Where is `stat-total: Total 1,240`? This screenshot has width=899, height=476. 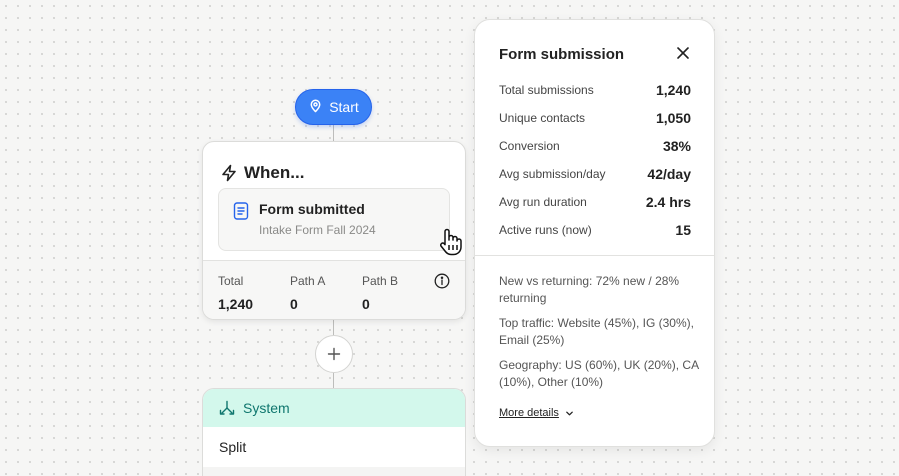
stat-total: Total 1,240 is located at coordinates (235, 293).